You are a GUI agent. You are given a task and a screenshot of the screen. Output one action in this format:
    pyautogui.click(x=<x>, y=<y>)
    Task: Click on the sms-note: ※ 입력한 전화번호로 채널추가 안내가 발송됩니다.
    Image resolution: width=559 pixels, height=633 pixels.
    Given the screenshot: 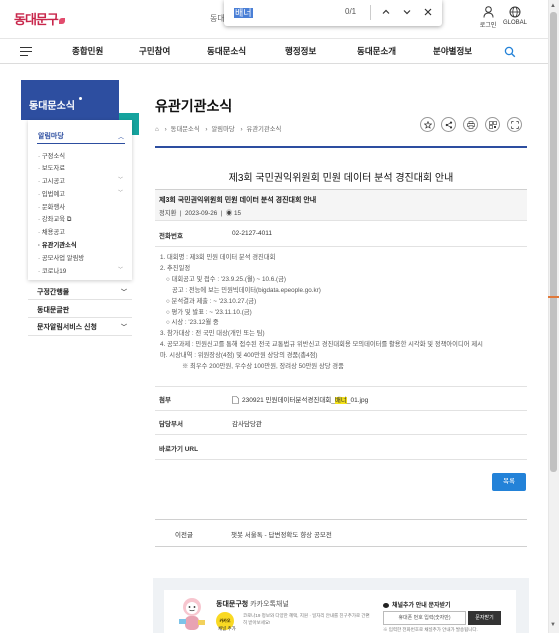 What is the action you would take?
    pyautogui.click(x=430, y=629)
    